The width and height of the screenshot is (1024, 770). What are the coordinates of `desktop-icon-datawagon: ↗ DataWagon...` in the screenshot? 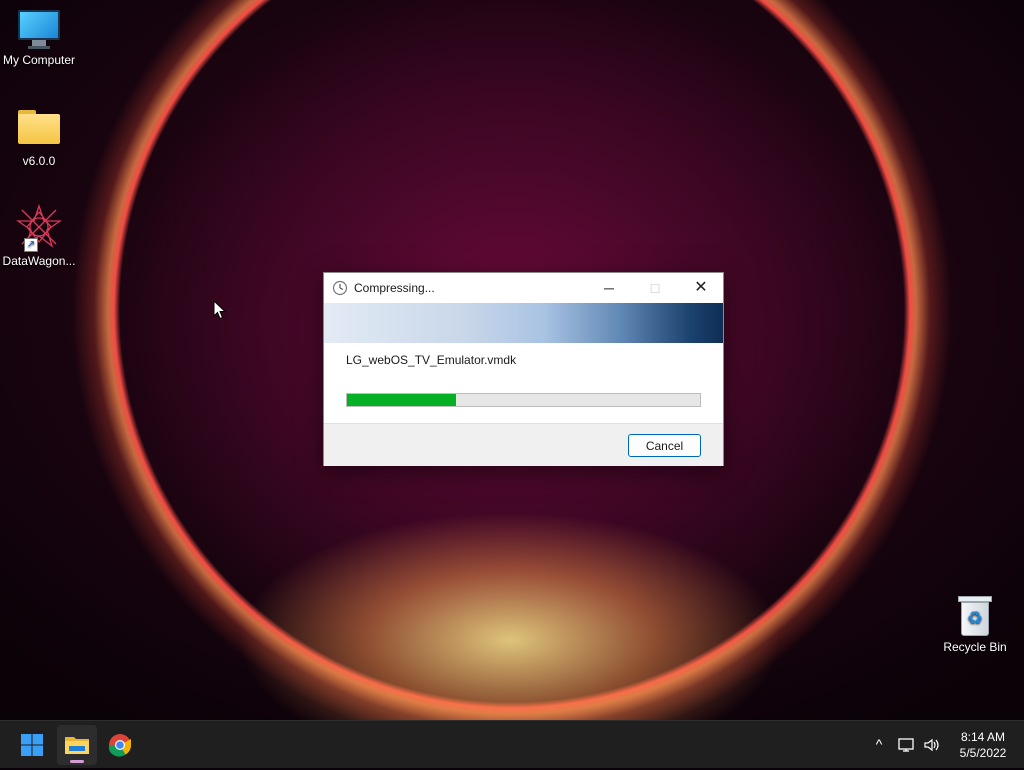 It's located at (39, 235).